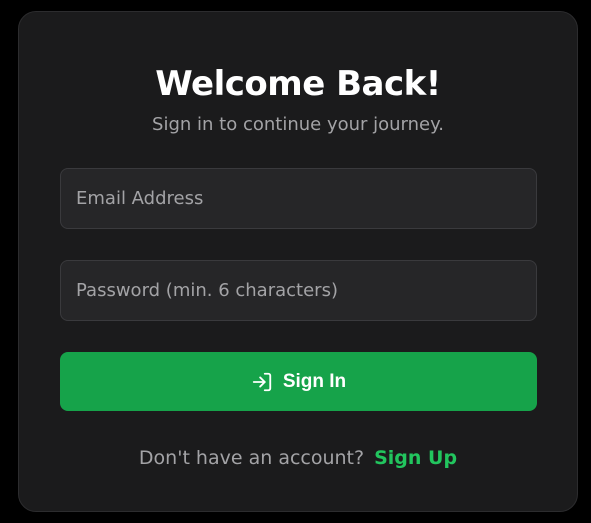 The width and height of the screenshot is (591, 523). What do you see at coordinates (298, 198) in the screenshot?
I see `email-field` at bounding box center [298, 198].